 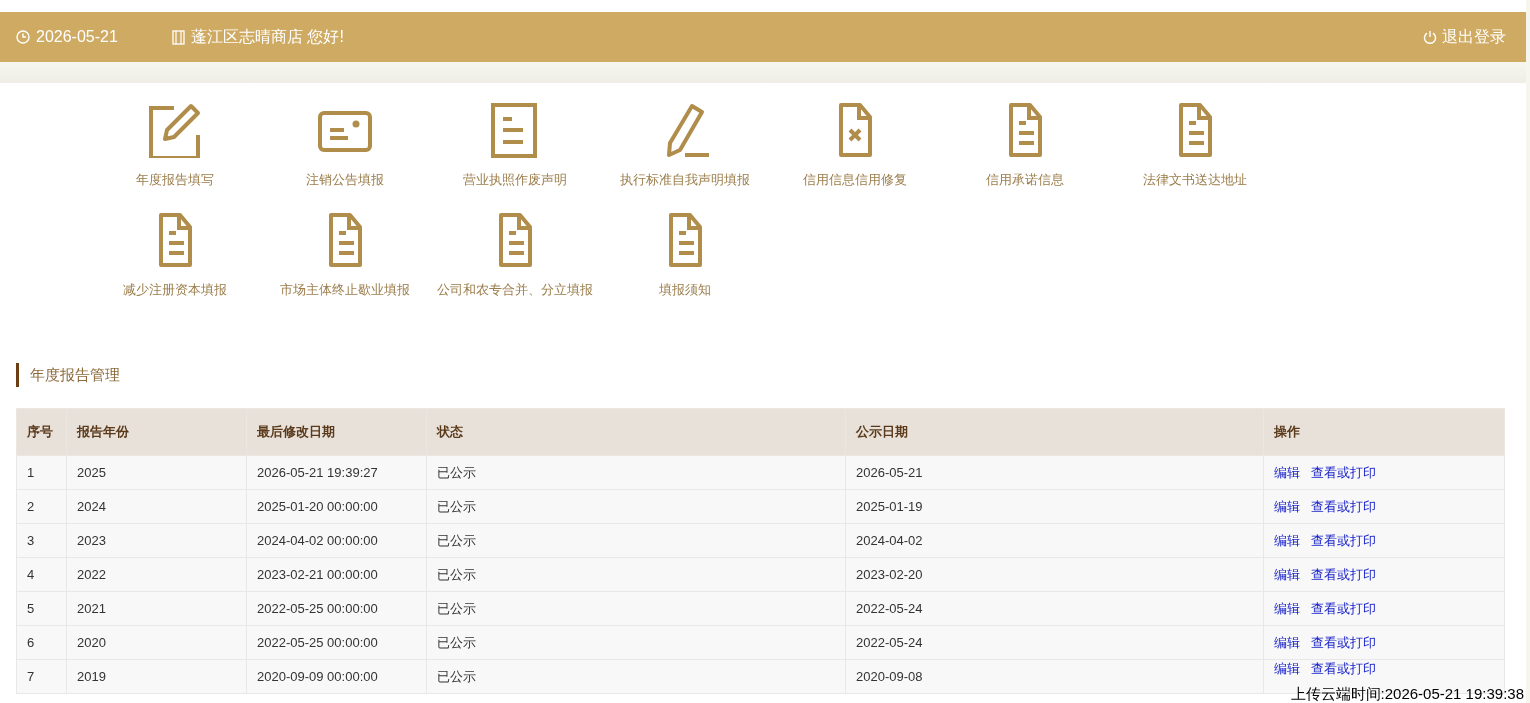 What do you see at coordinates (156, 432) in the screenshot?
I see `column-header: 报告年份` at bounding box center [156, 432].